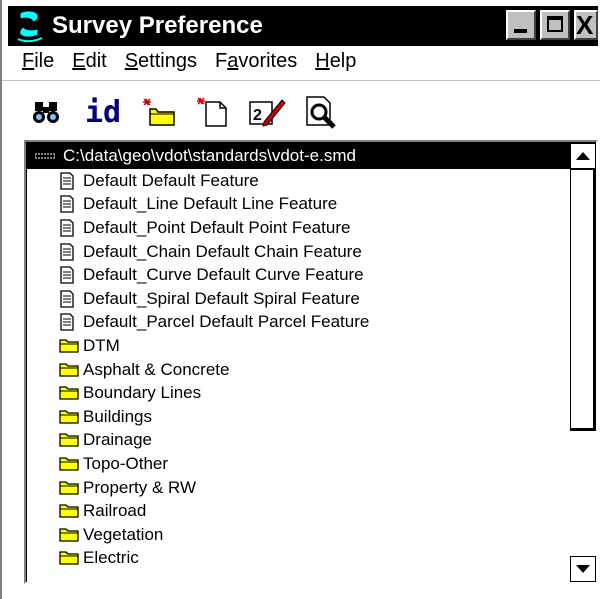  I want to click on svg-text: 2, so click(257, 115).